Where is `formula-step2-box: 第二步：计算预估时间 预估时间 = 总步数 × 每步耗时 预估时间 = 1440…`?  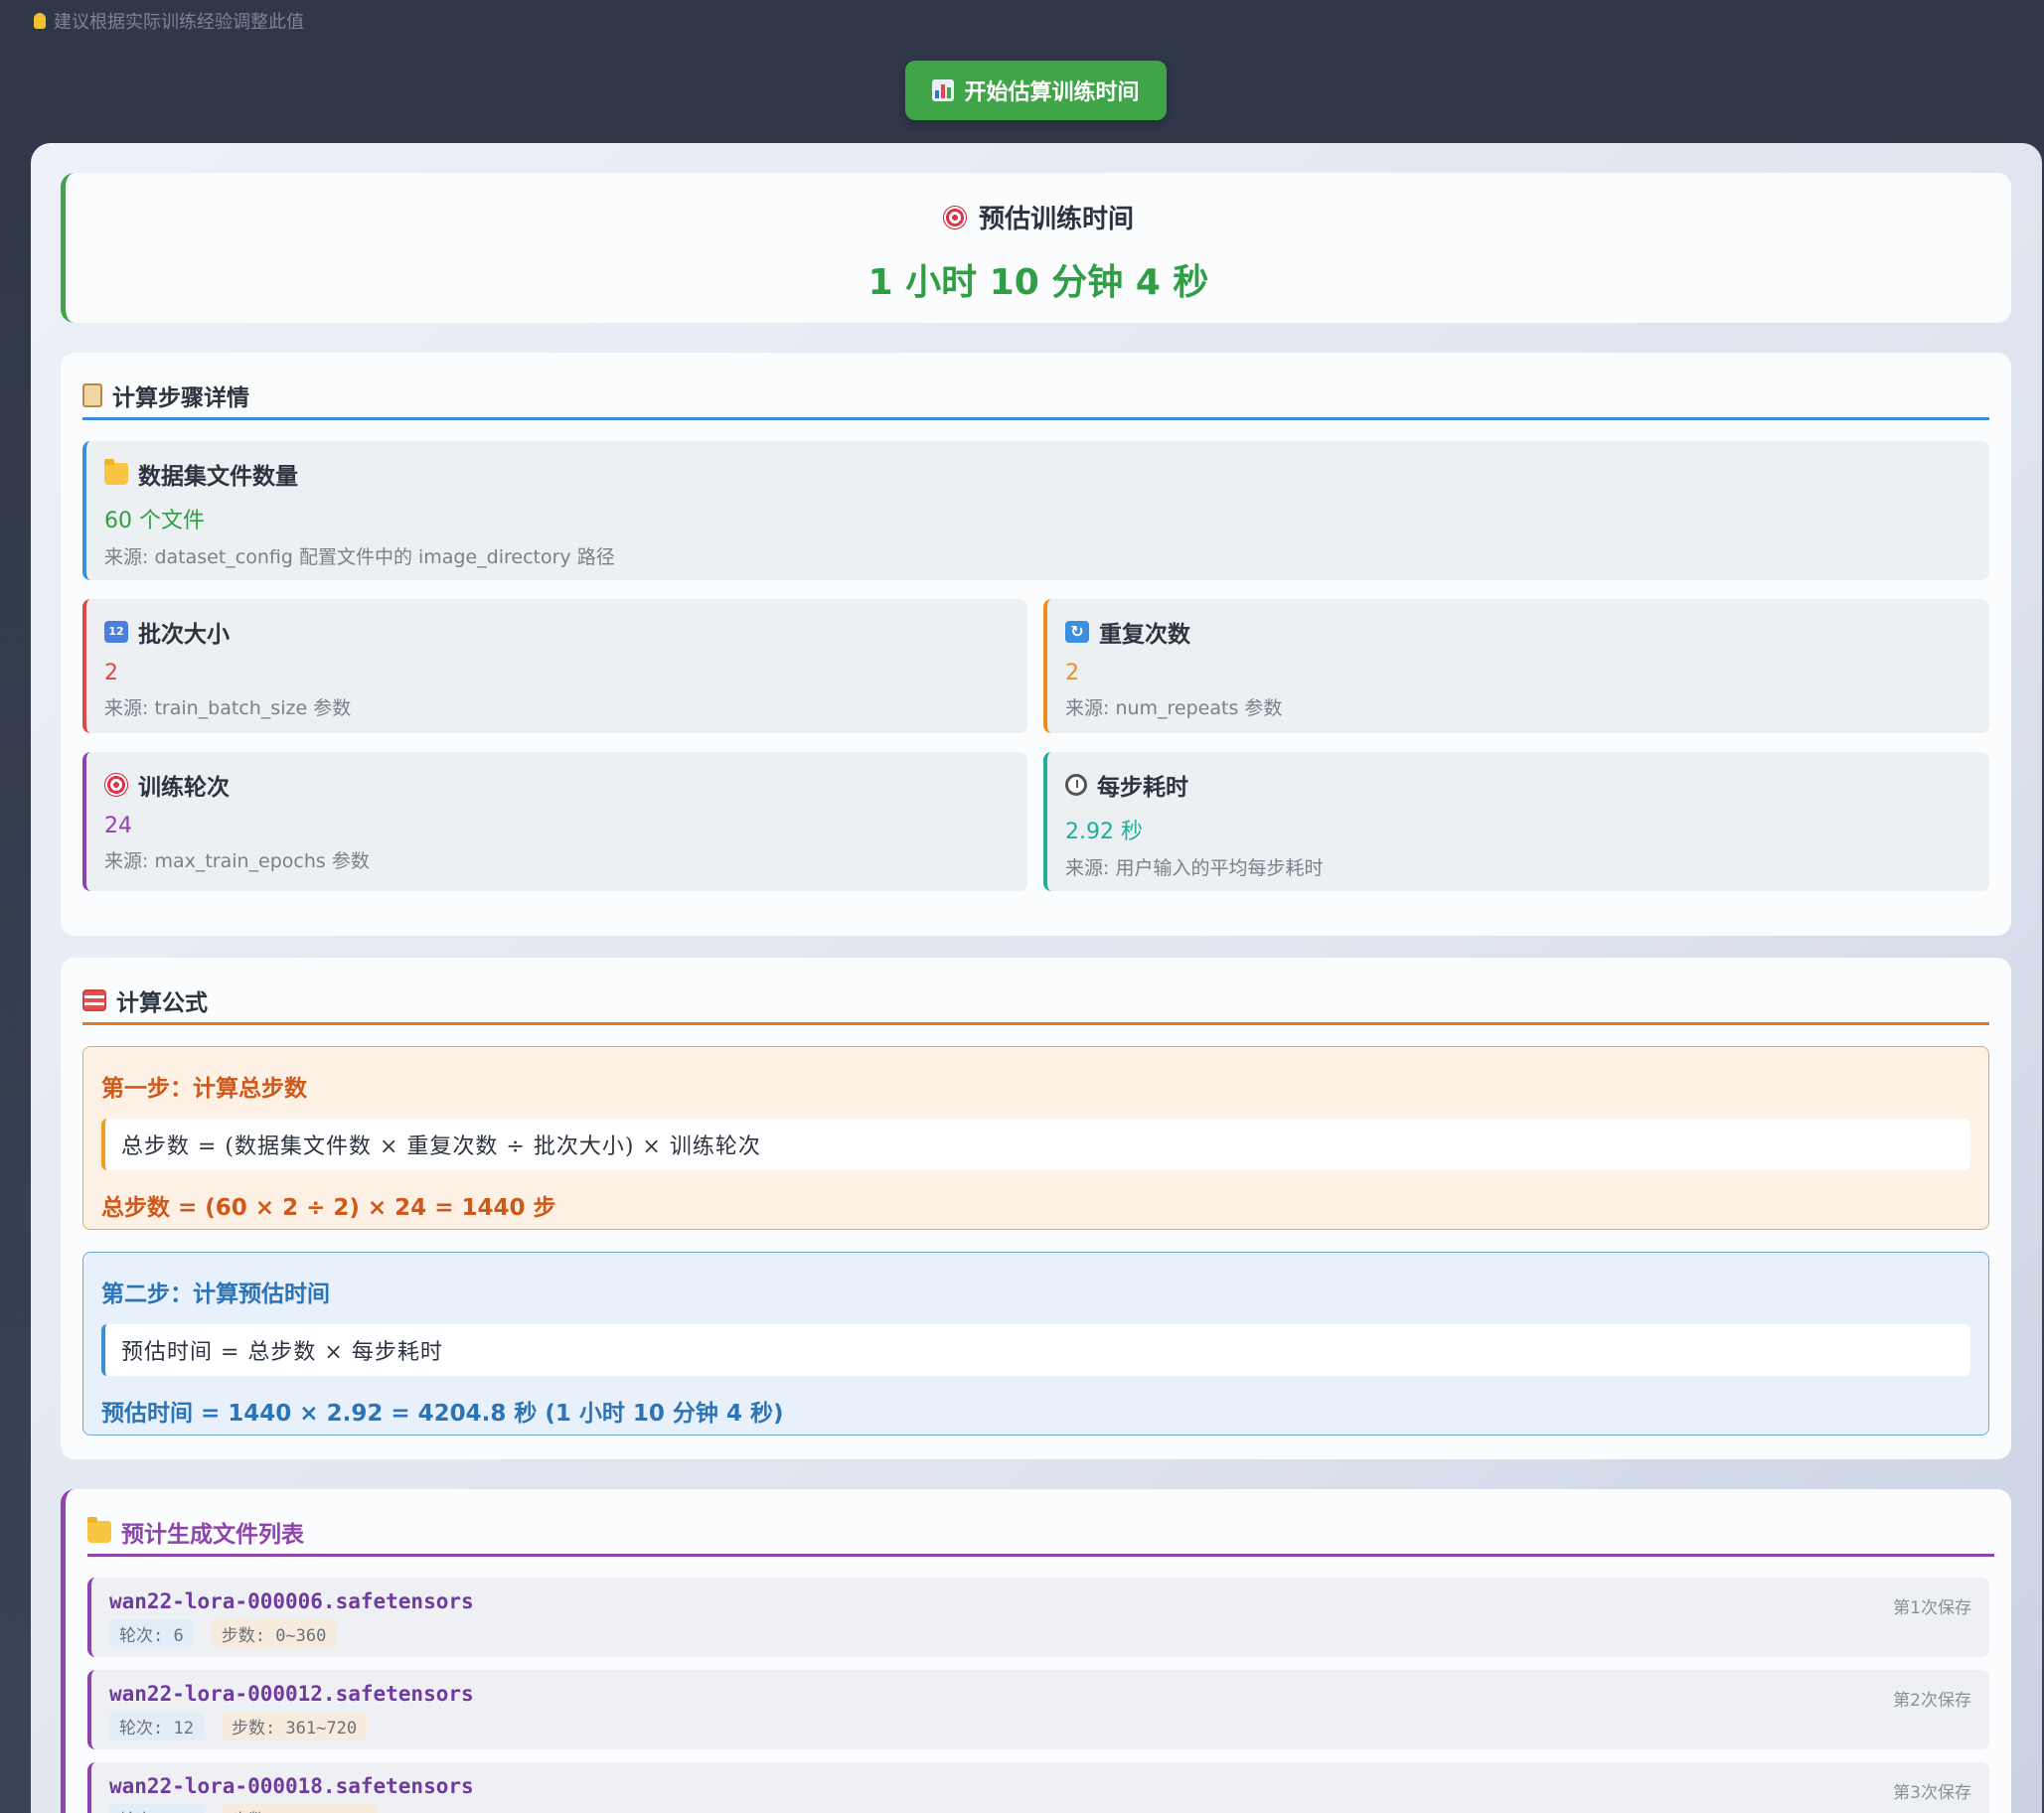 formula-step2-box: 第二步：计算预估时间 预估时间 = 总步数 × 每步耗时 预估时间 = 1440… is located at coordinates (1035, 1343).